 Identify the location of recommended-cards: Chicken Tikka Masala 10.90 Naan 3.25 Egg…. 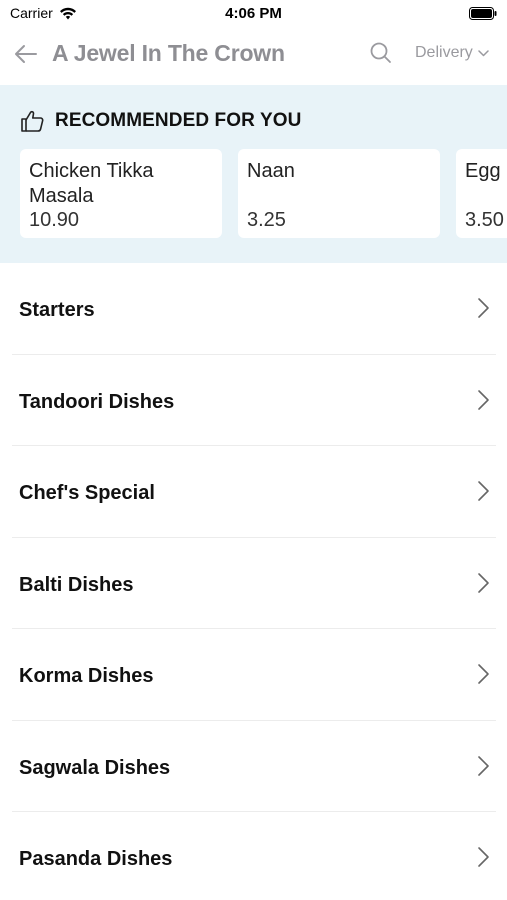
(263, 193).